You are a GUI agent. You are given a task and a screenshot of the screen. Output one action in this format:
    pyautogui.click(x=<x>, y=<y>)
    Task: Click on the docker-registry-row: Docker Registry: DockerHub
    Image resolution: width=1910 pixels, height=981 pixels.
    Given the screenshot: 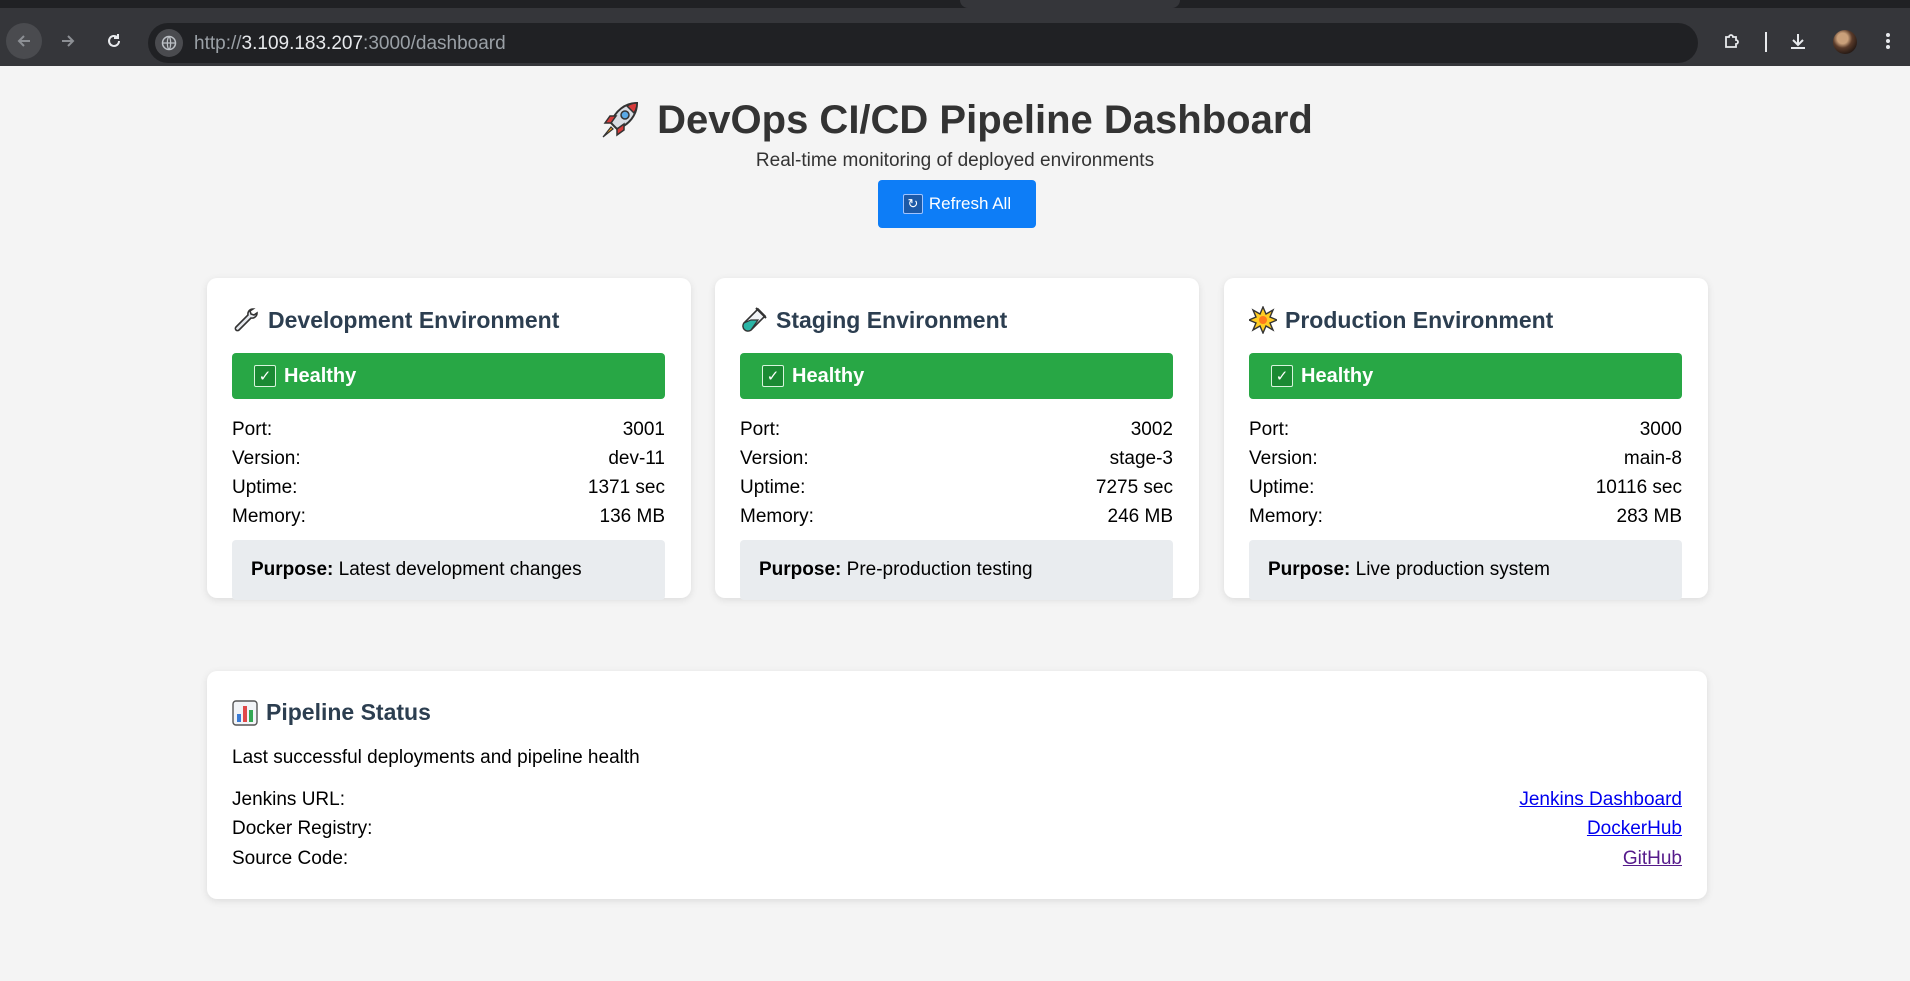 What is the action you would take?
    pyautogui.click(x=957, y=828)
    